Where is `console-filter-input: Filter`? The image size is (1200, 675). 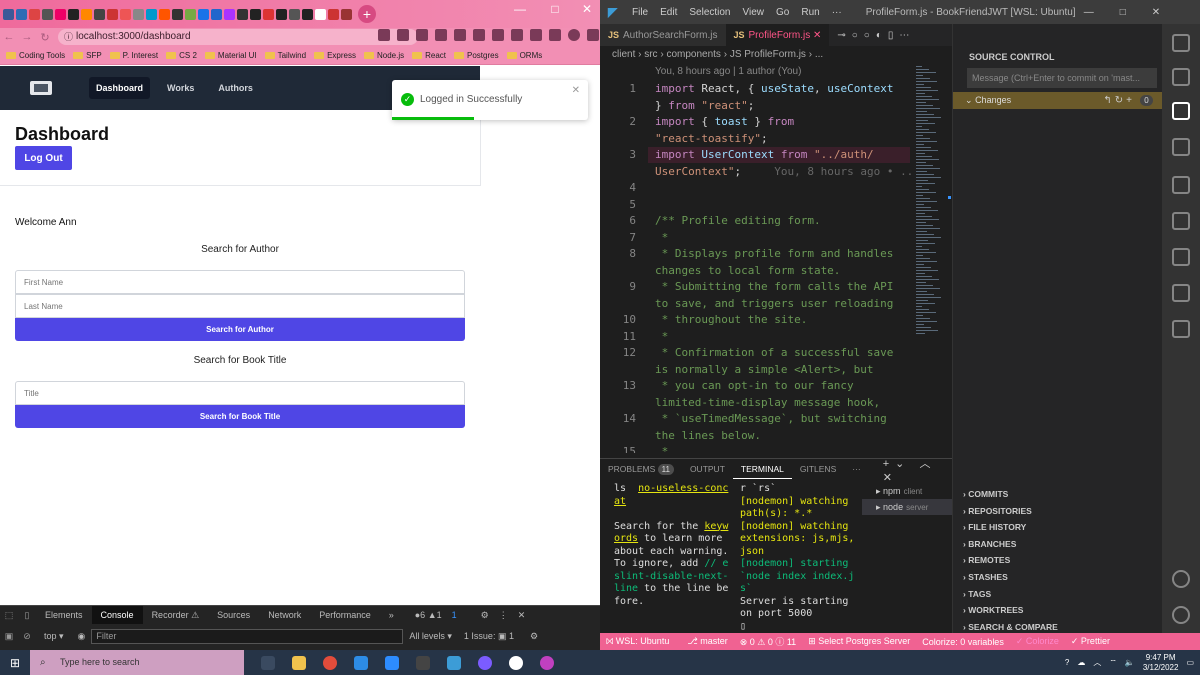 console-filter-input: Filter is located at coordinates (247, 636).